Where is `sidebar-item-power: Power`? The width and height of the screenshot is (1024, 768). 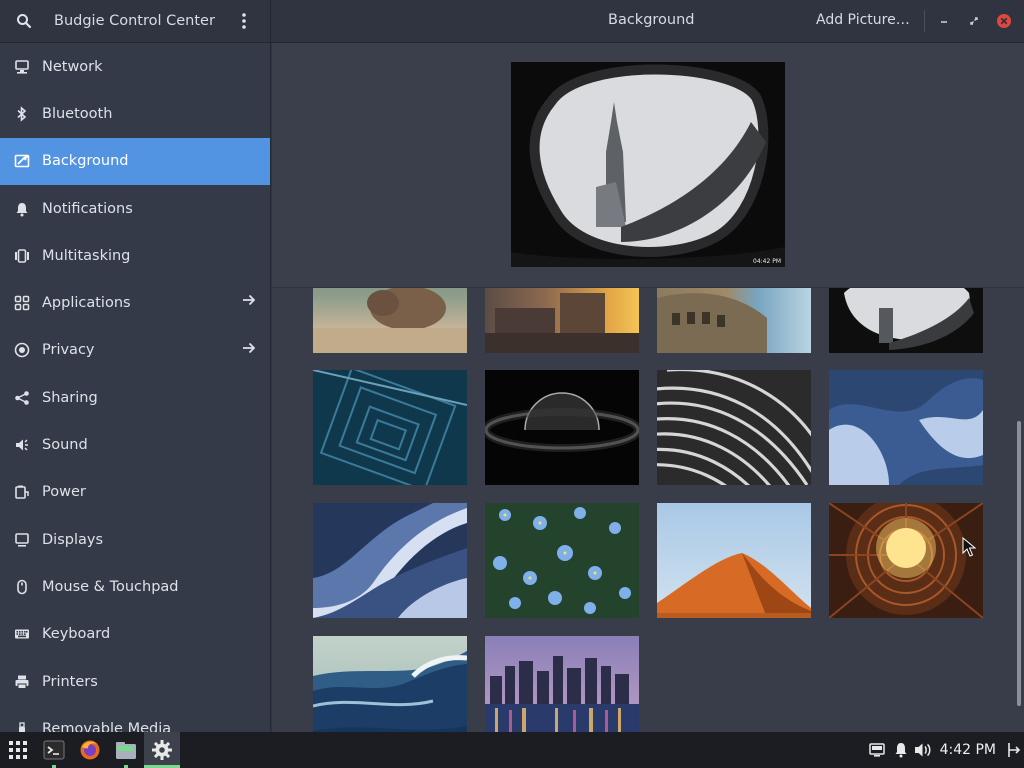
sidebar-item-power: Power is located at coordinates (135, 492).